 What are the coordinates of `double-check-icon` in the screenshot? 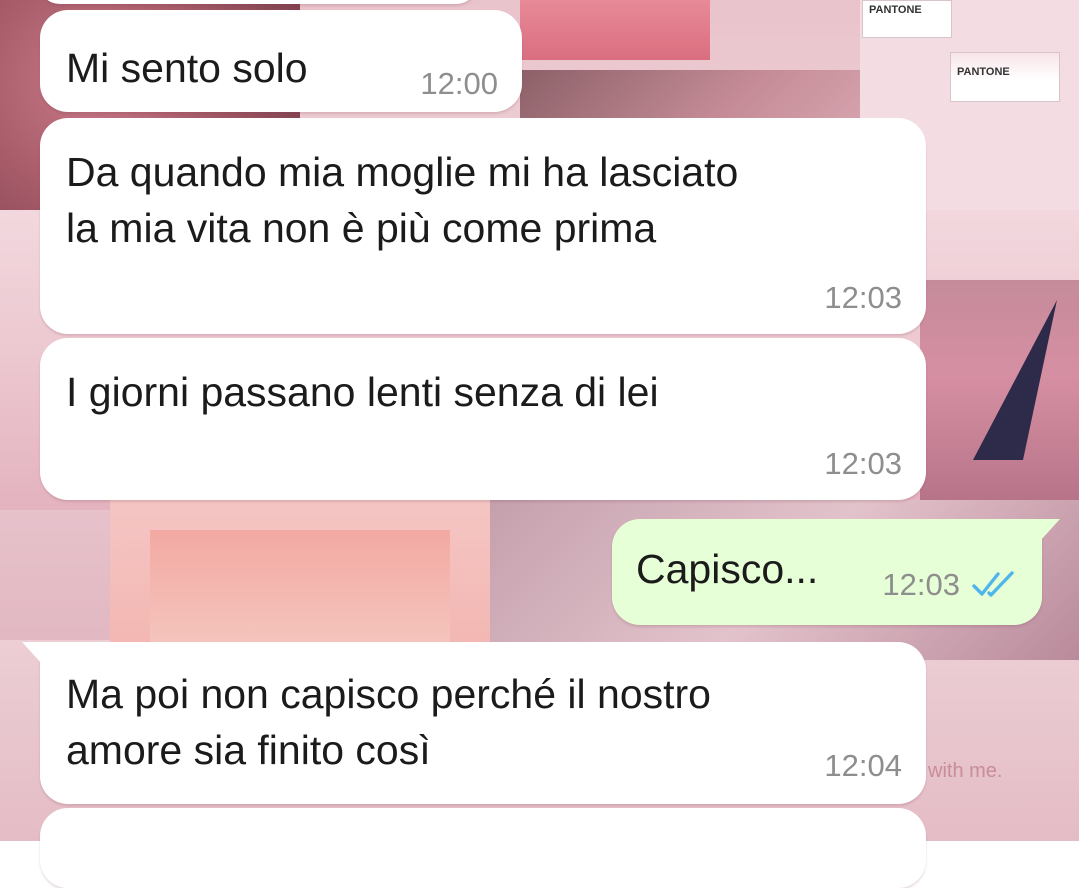 It's located at (993, 584).